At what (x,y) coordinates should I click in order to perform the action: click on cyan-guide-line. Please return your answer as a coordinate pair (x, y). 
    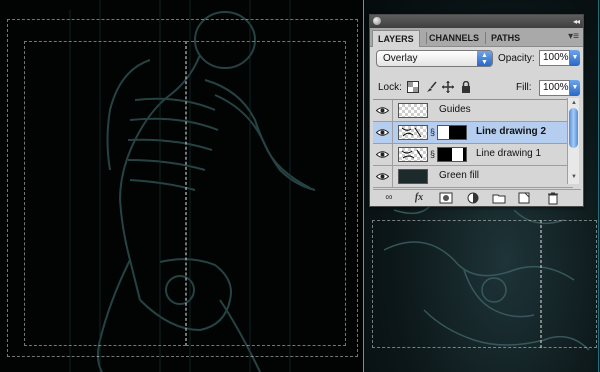
    Looking at the image, I should click on (363, 186).